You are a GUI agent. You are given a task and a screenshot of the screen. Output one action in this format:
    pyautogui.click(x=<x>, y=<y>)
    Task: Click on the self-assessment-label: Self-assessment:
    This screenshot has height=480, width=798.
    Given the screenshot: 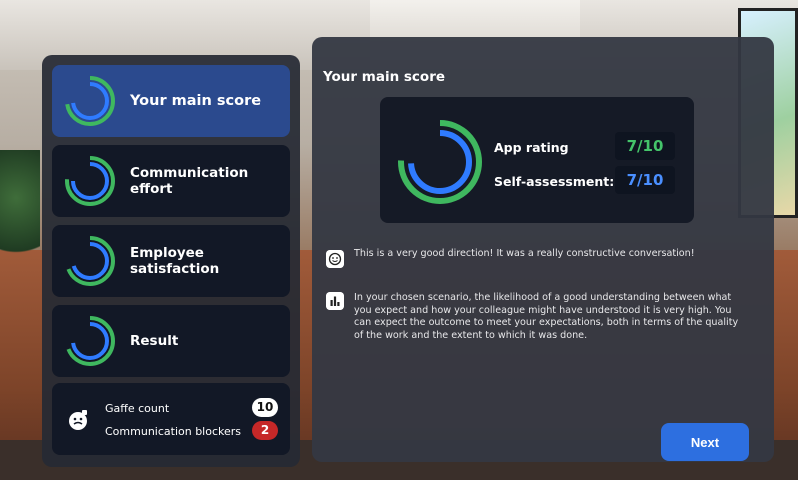 What is the action you would take?
    pyautogui.click(x=554, y=181)
    